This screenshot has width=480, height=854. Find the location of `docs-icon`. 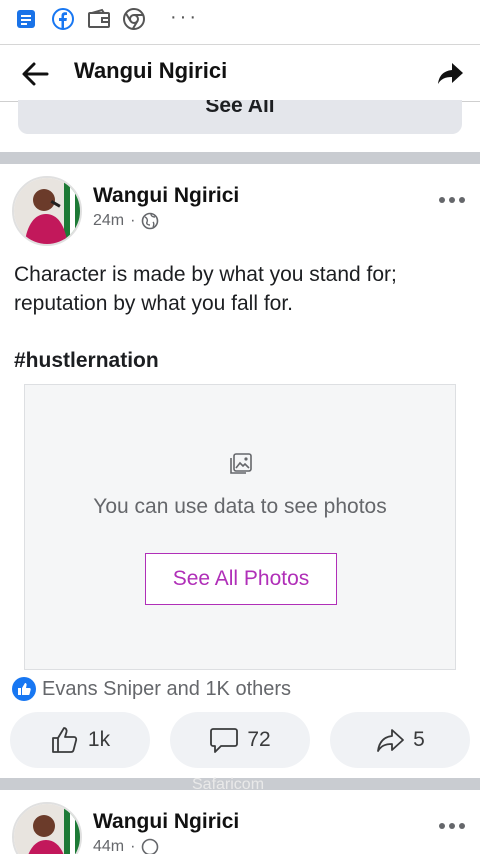

docs-icon is located at coordinates (26, 19).